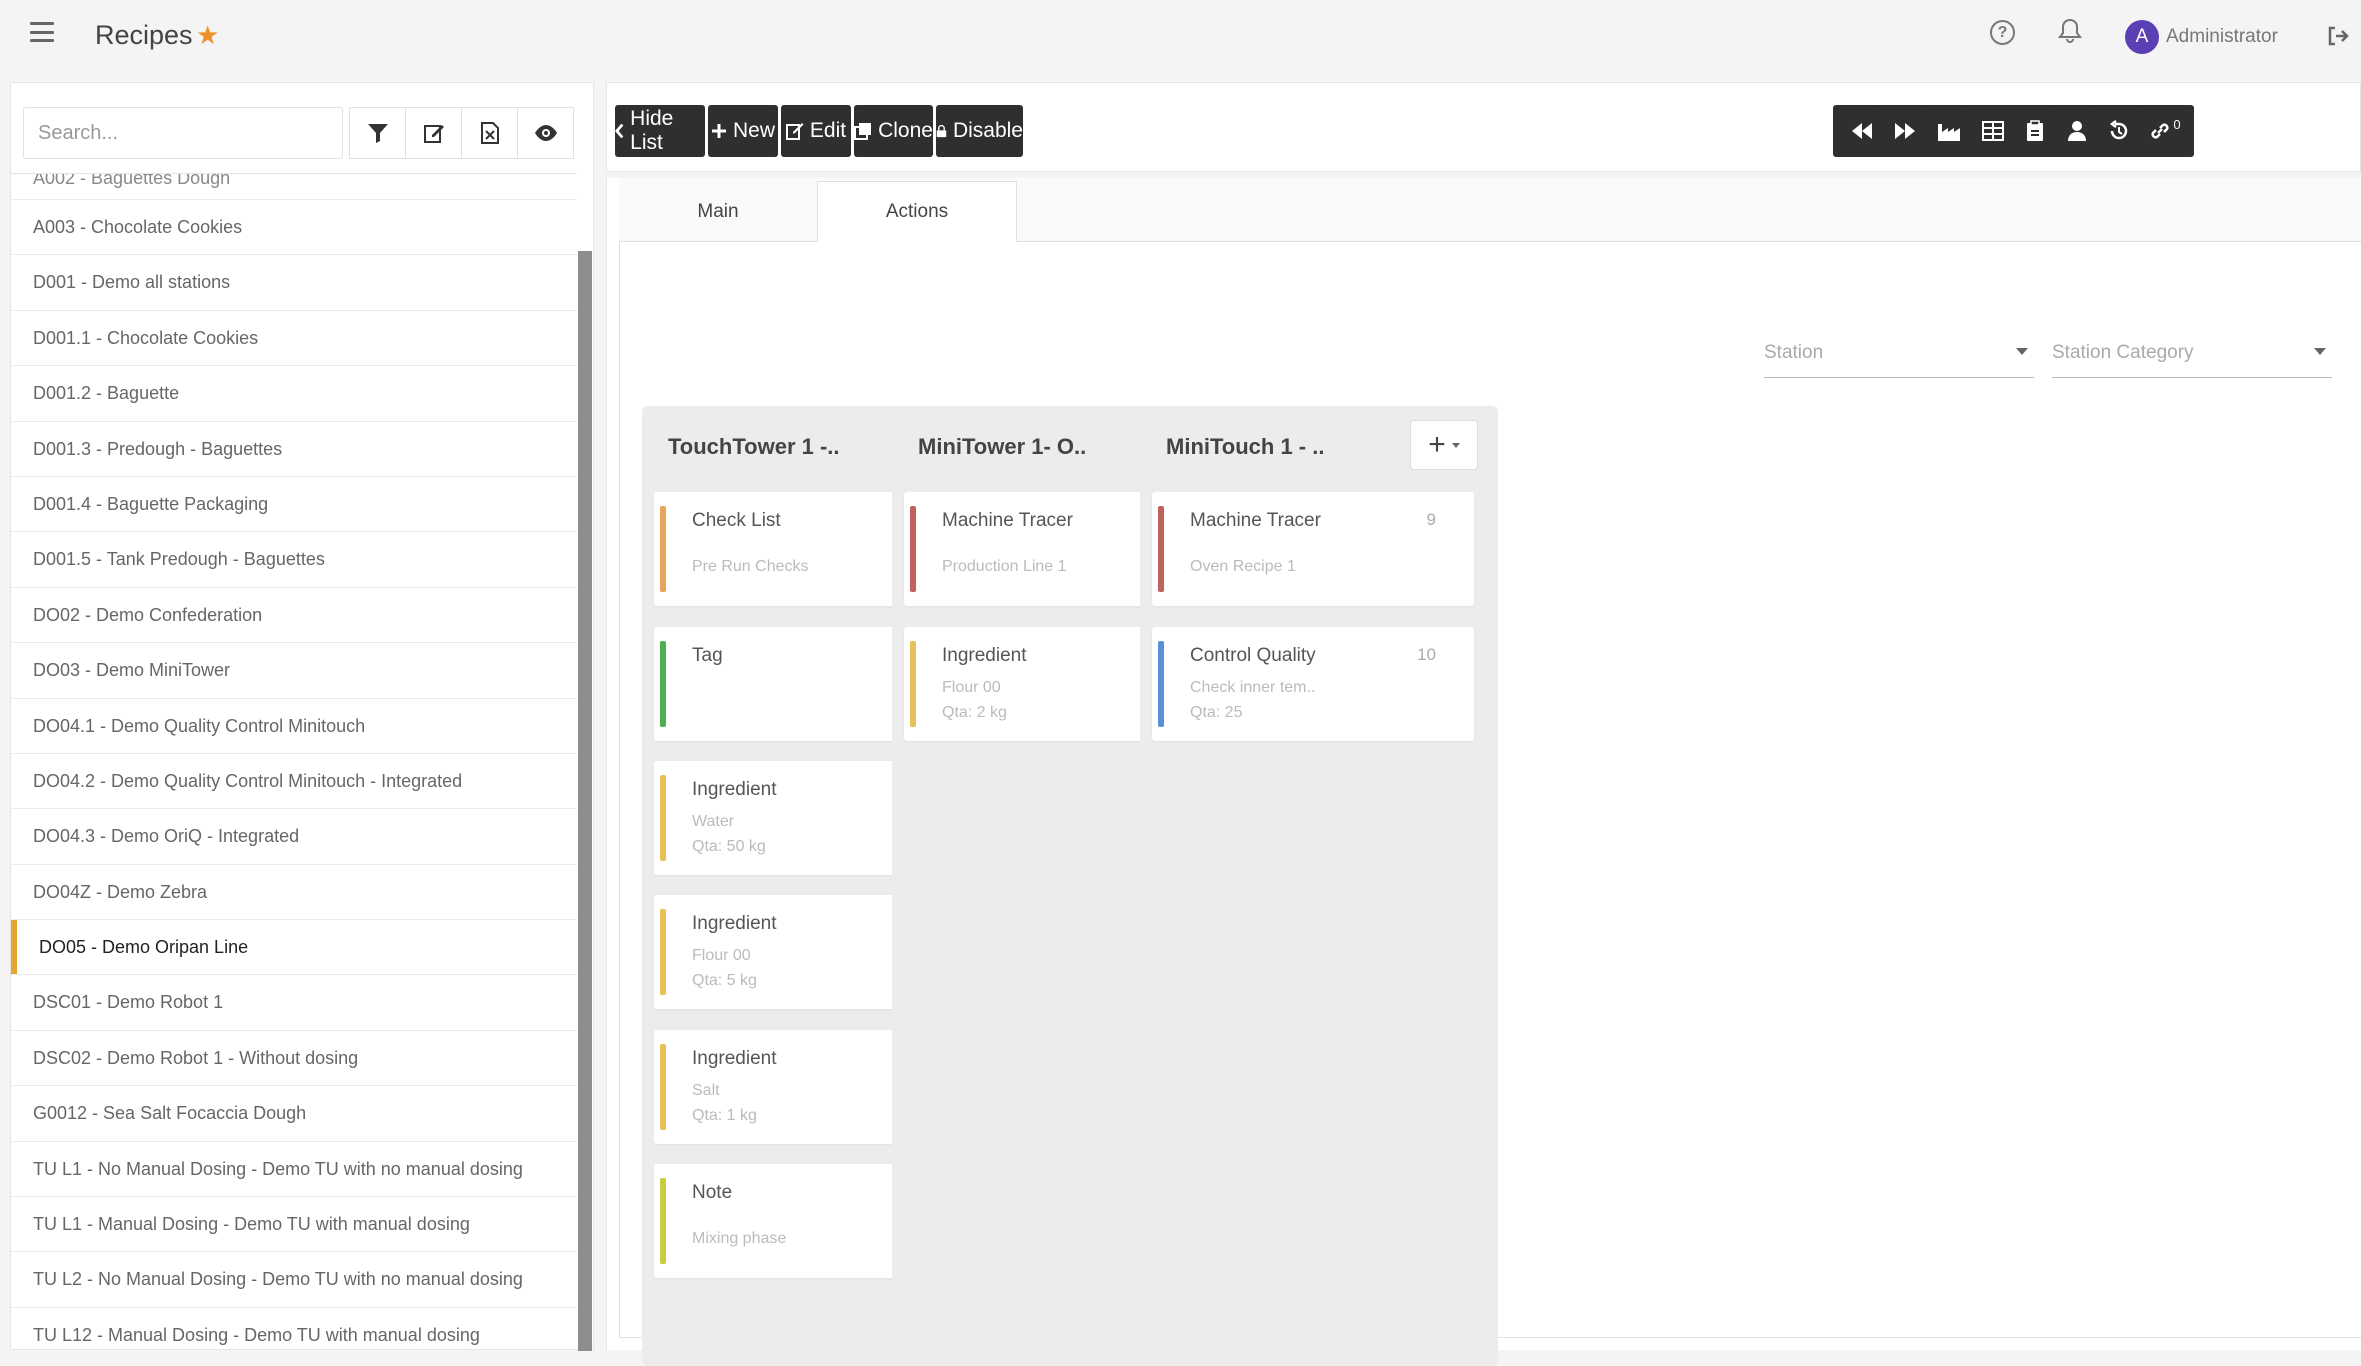 This screenshot has height=1366, width=2361. What do you see at coordinates (1899, 360) in the screenshot?
I see `station-select: Station` at bounding box center [1899, 360].